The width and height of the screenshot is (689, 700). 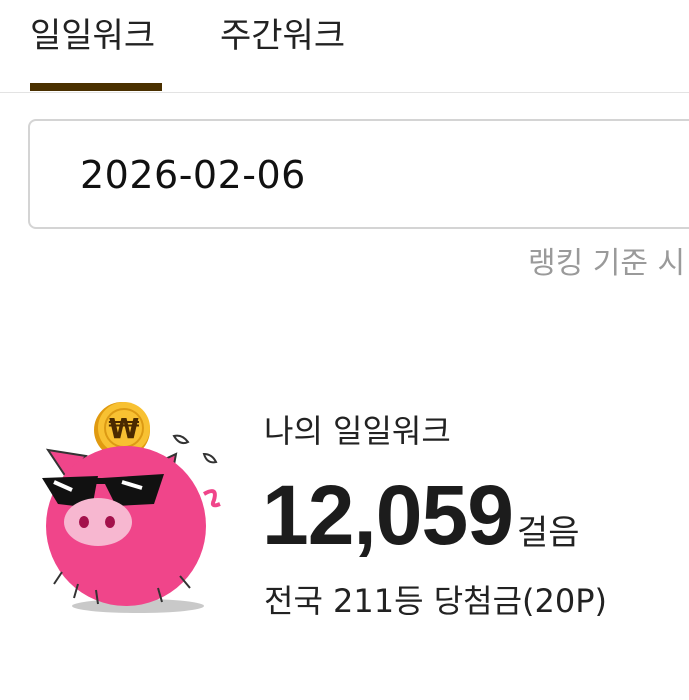 What do you see at coordinates (96, 53) in the screenshot?
I see `tab-daily-walk: 일일워크` at bounding box center [96, 53].